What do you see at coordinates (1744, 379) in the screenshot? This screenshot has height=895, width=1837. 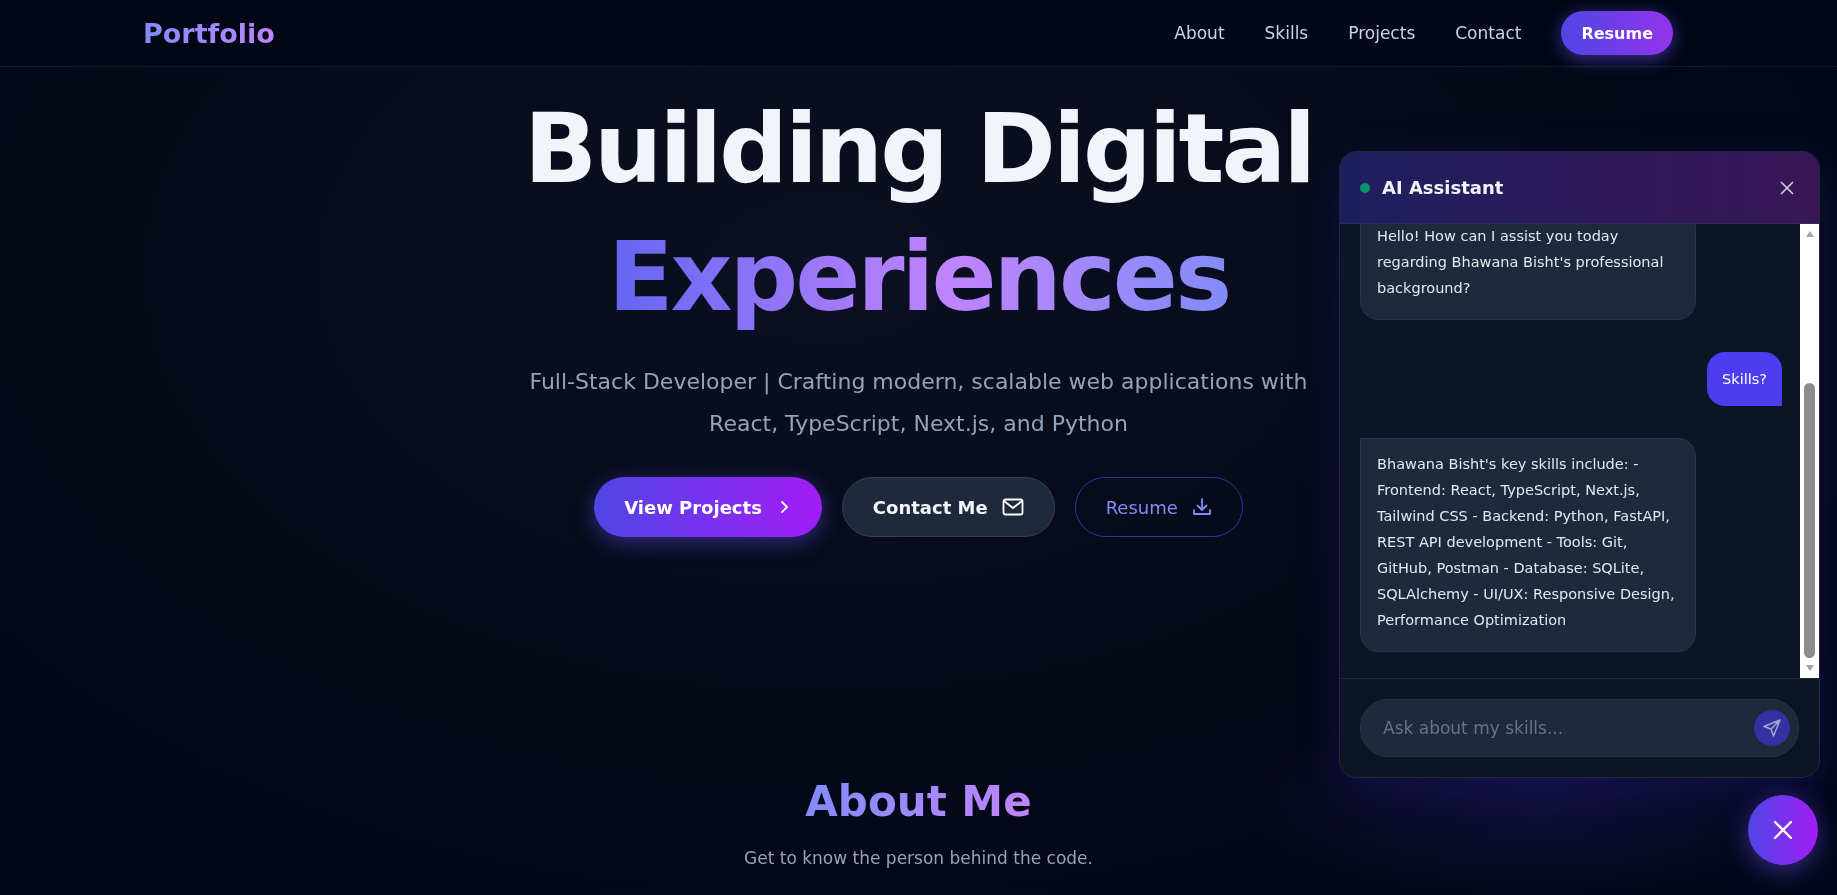 I see `user-message: Skills?` at bounding box center [1744, 379].